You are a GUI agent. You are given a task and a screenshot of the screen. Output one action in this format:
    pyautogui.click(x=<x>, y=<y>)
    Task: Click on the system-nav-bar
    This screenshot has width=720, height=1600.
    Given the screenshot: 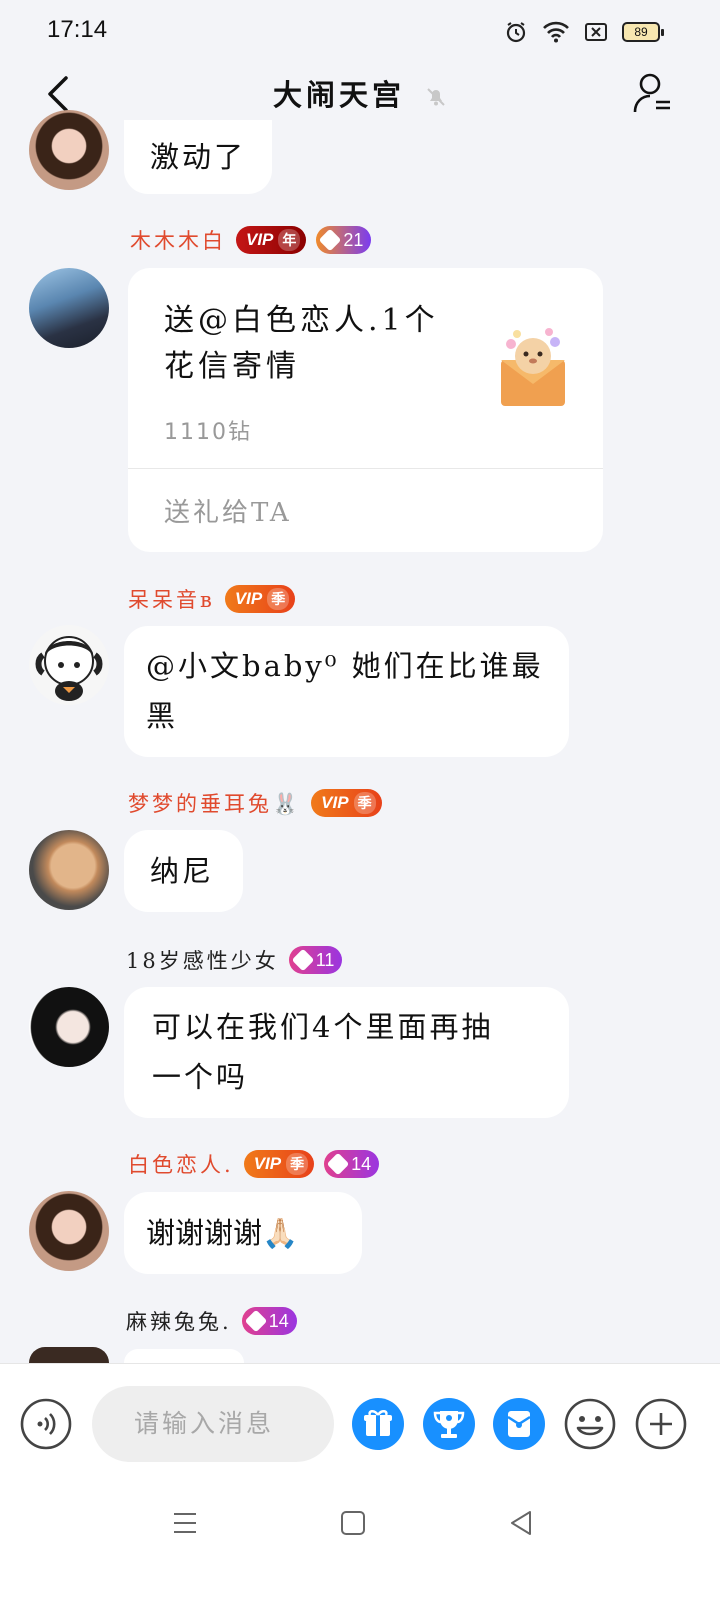 What is the action you would take?
    pyautogui.click(x=360, y=1532)
    